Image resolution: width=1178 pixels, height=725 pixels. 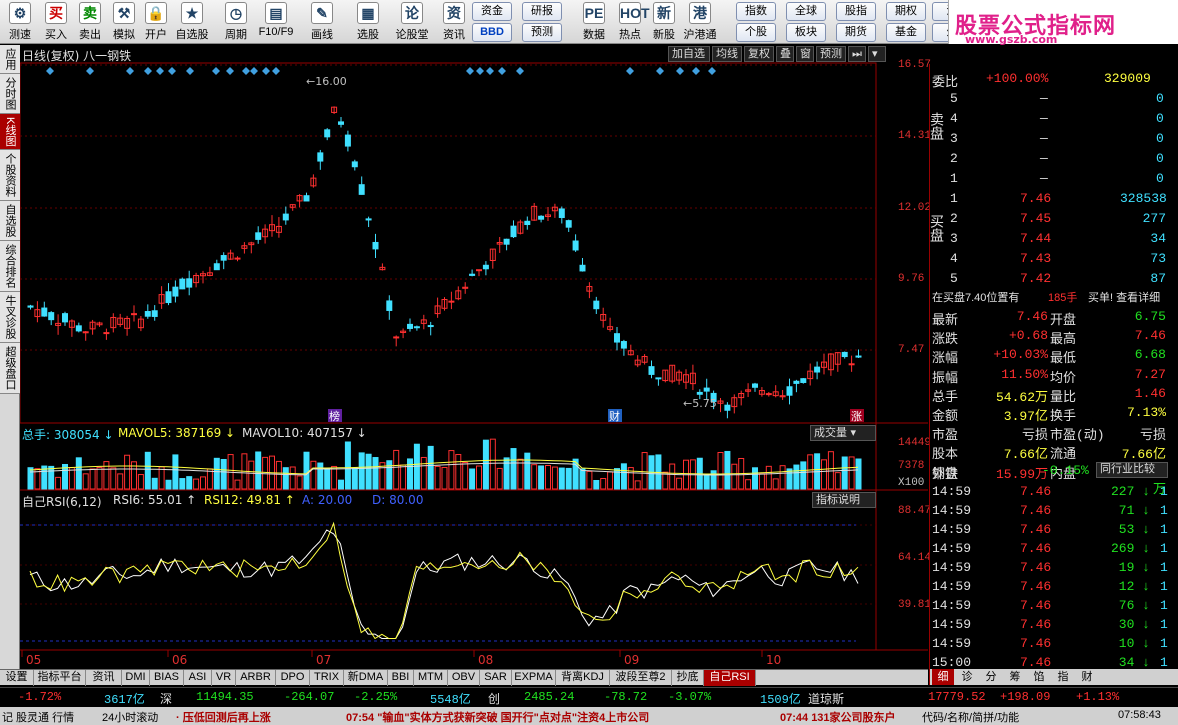 What do you see at coordinates (945, 474) in the screenshot?
I see `panel-cell: 钢铁` at bounding box center [945, 474].